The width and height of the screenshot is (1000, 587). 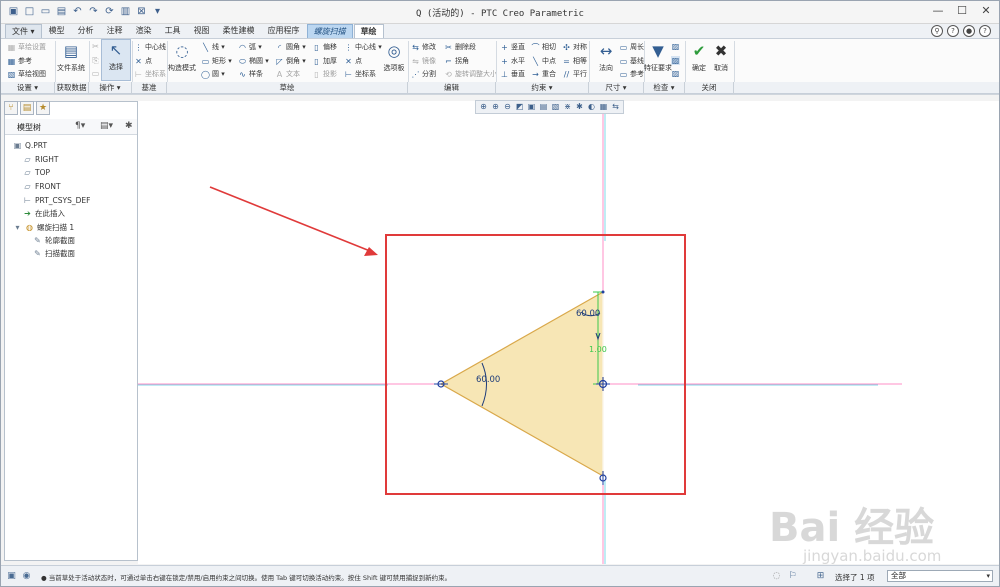 What do you see at coordinates (512, 61) in the screenshot?
I see `horizontal-constraint-button: + 水平` at bounding box center [512, 61].